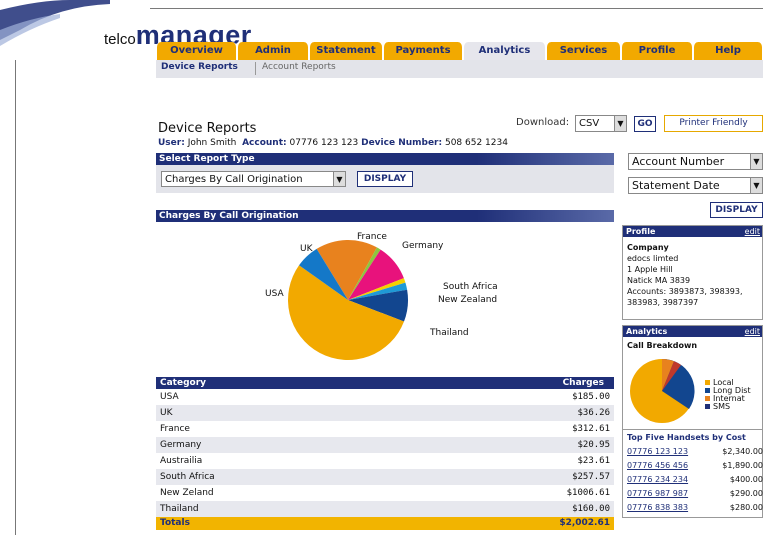  What do you see at coordinates (746, 479) in the screenshot?
I see `handset-cost: $400.00` at bounding box center [746, 479].